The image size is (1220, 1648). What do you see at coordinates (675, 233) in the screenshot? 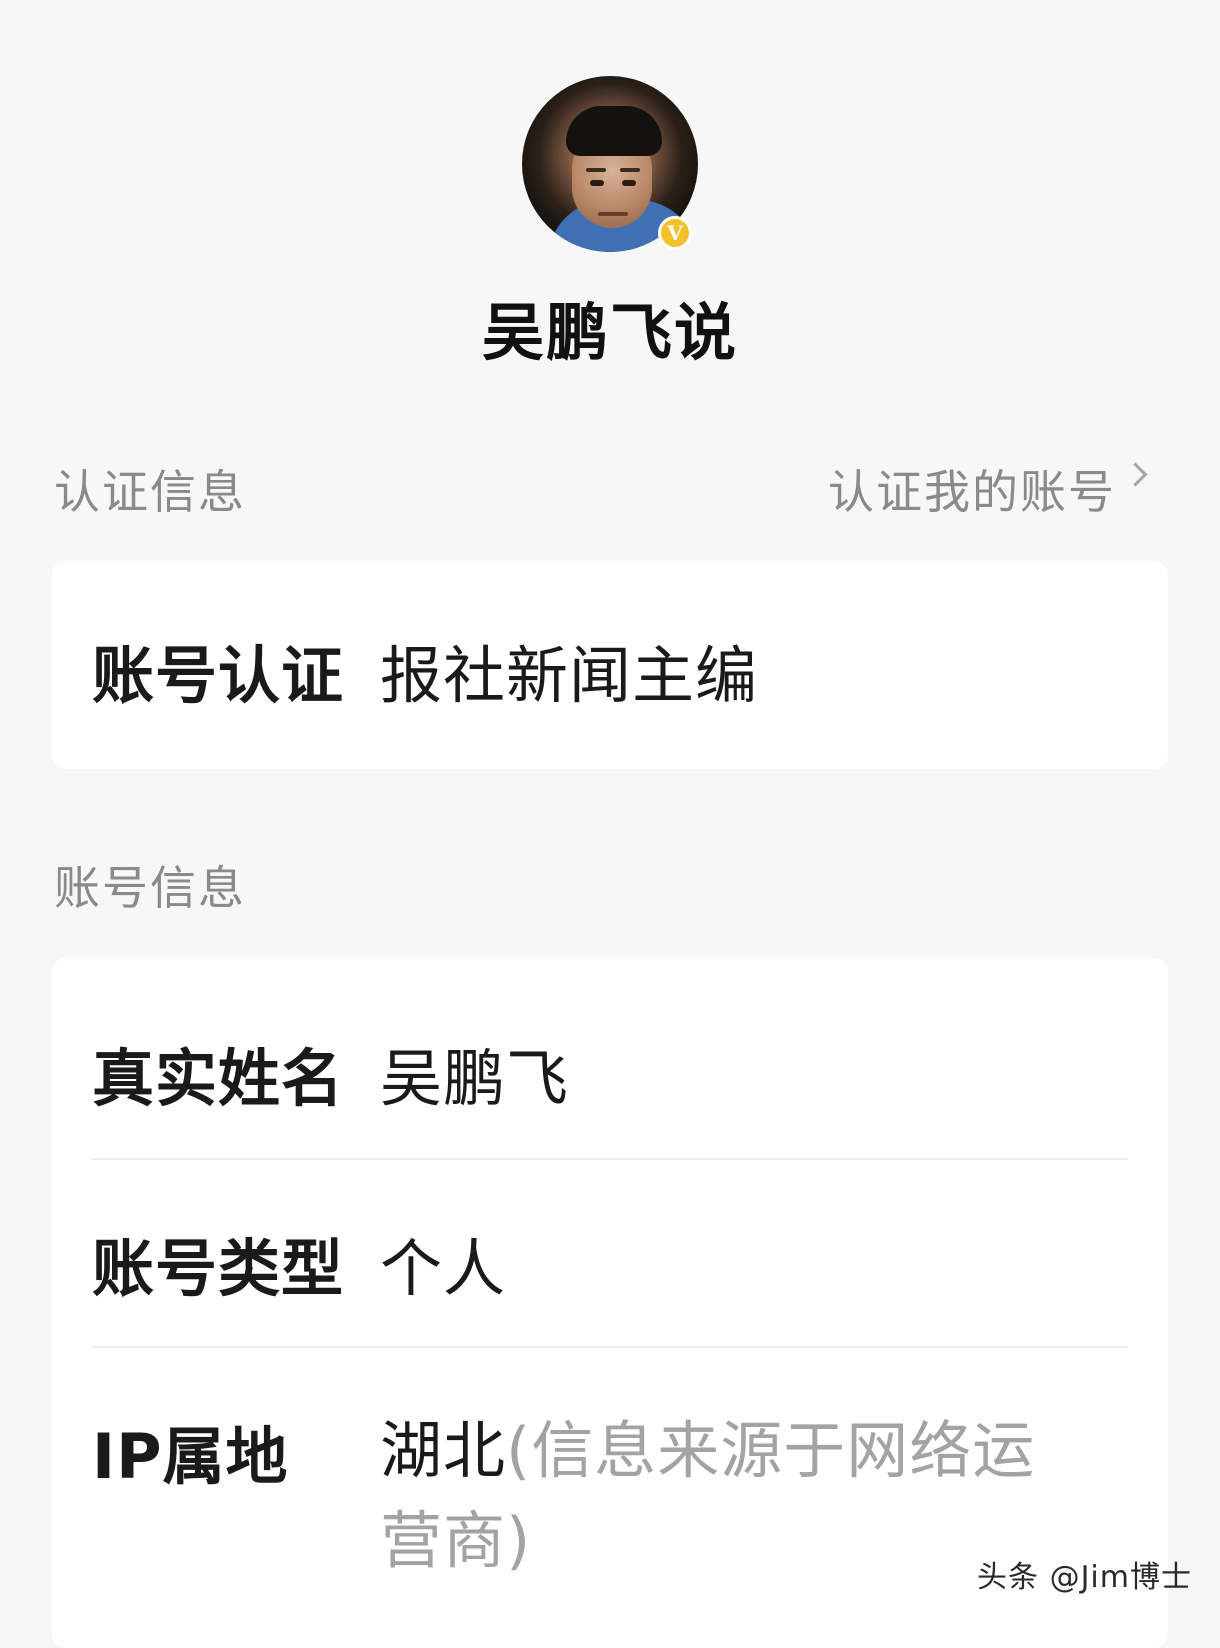
I see `verified-badge-icon: V` at bounding box center [675, 233].